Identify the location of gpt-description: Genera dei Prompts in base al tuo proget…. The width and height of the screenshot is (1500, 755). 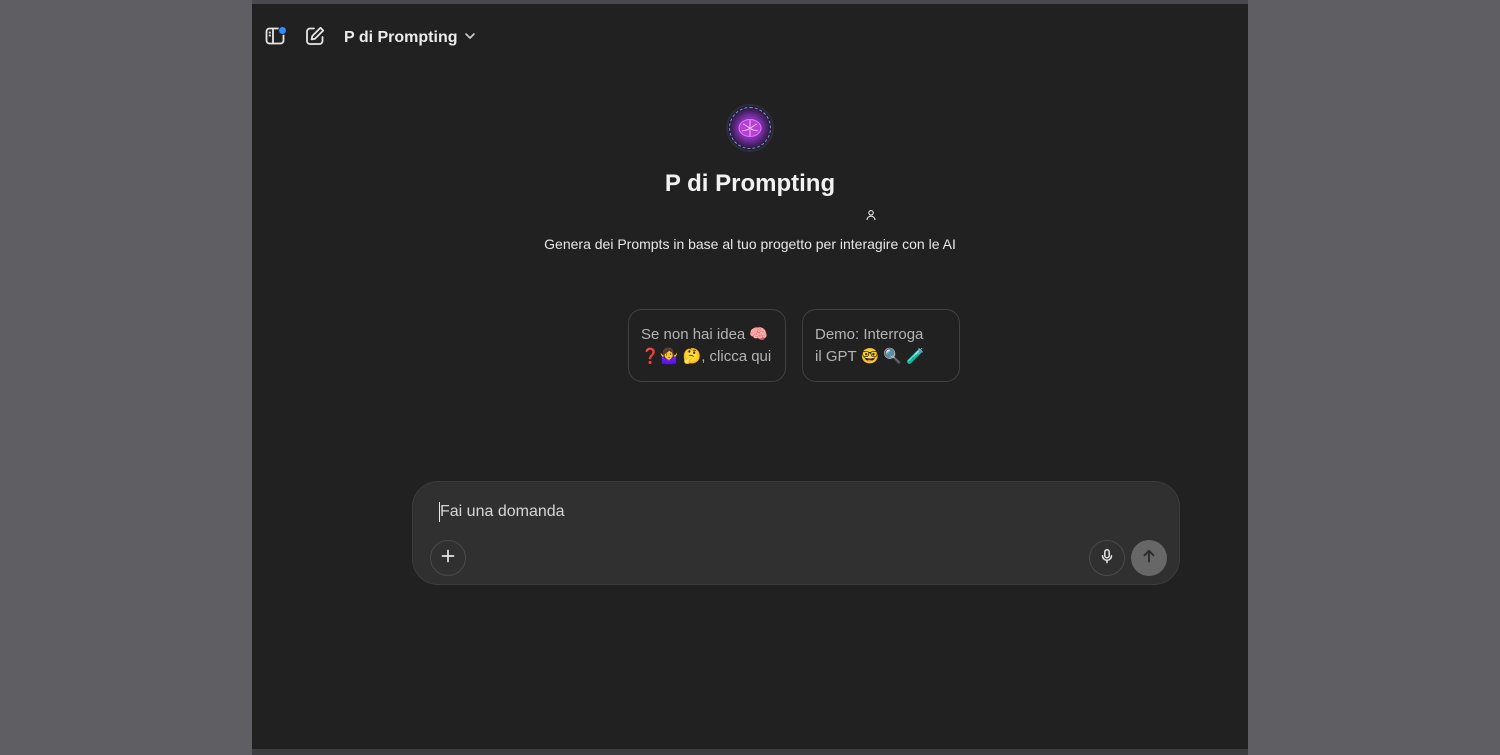
(750, 244).